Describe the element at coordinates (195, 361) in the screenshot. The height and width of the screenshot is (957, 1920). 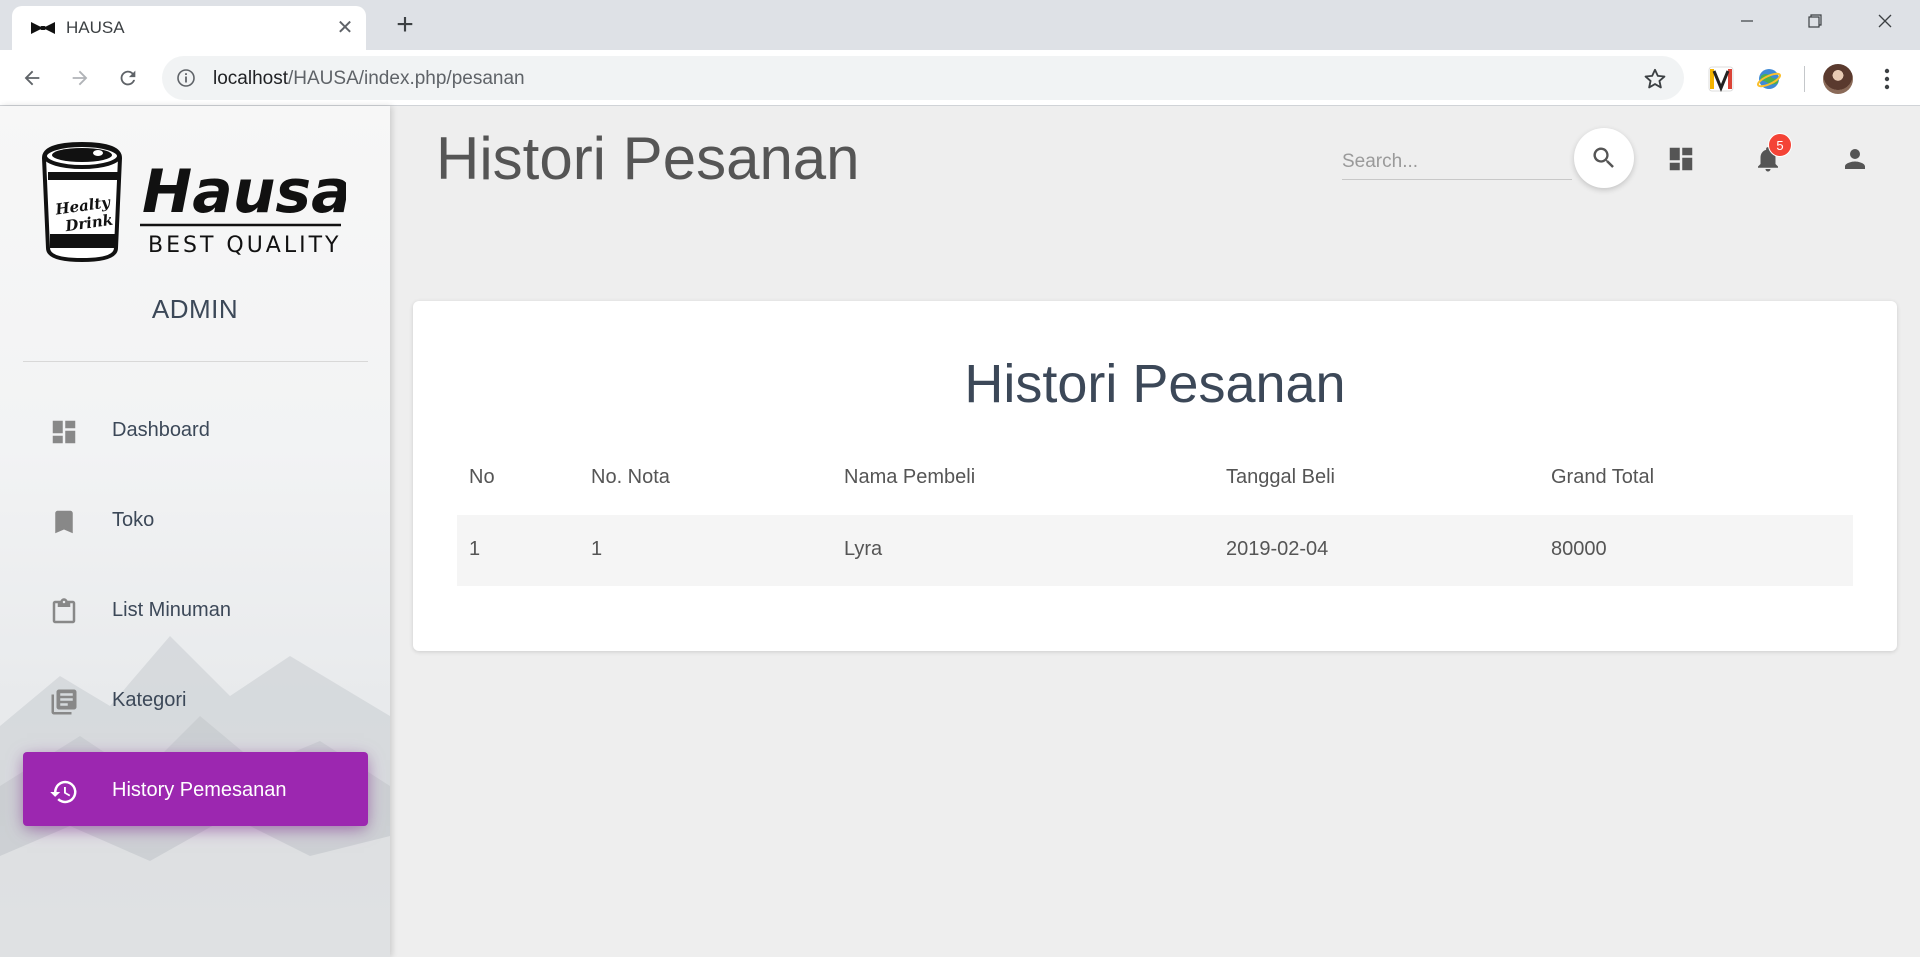
I see `sidebar-divider` at that location.